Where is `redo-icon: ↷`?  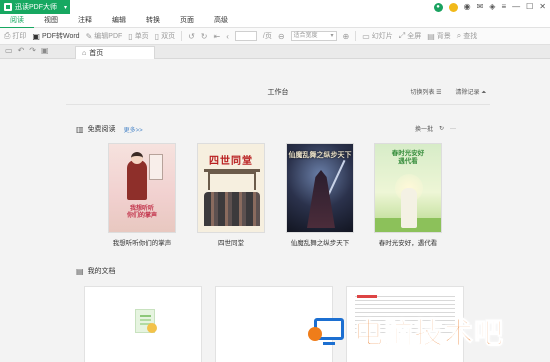
redo-icon: ↷ is located at coordinates (32, 50).